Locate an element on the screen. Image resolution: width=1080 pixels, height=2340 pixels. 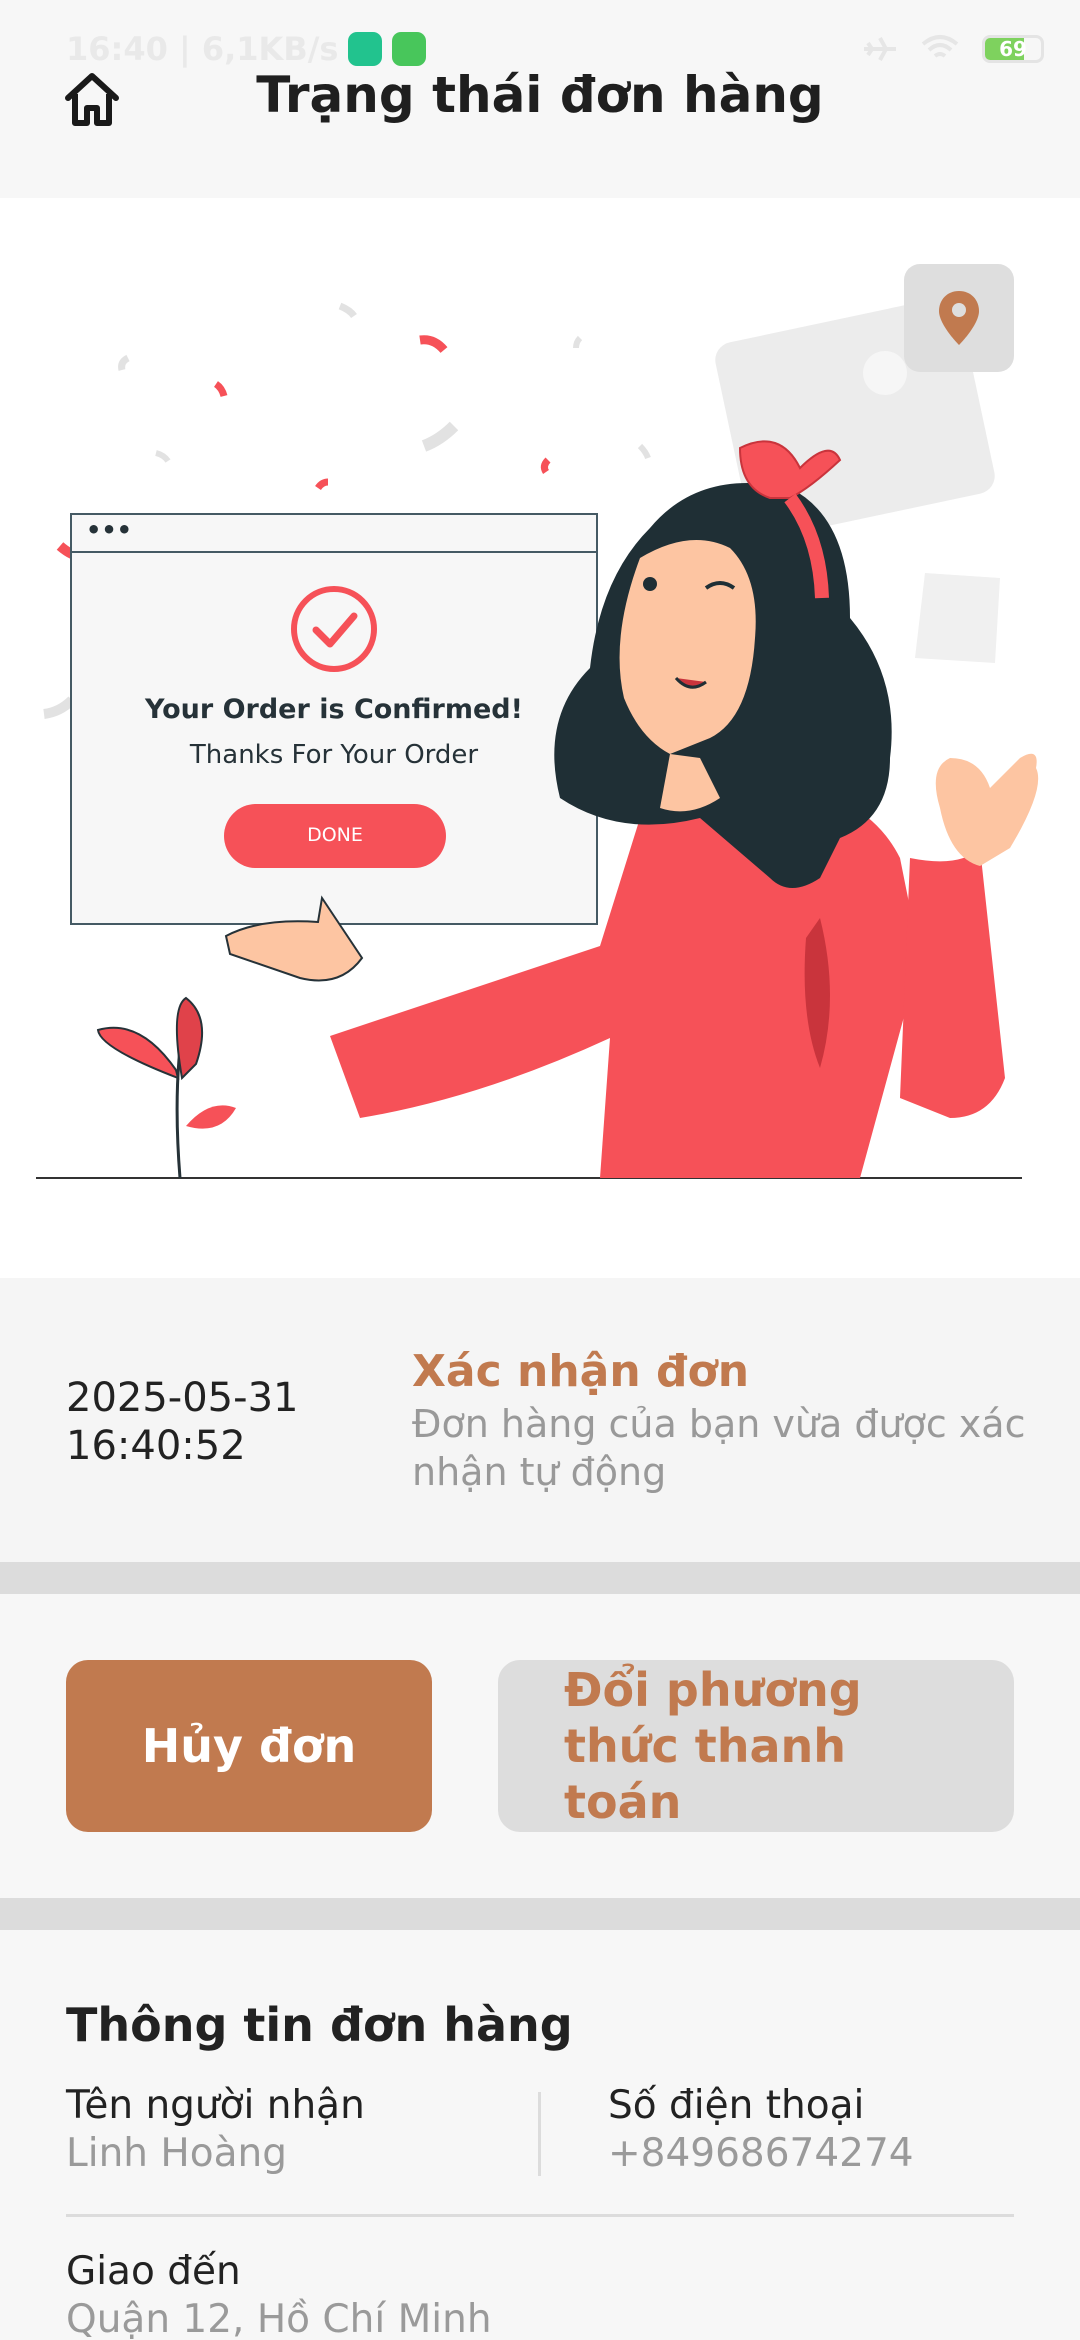
address-label: Giao đến is located at coordinates (153, 2271).